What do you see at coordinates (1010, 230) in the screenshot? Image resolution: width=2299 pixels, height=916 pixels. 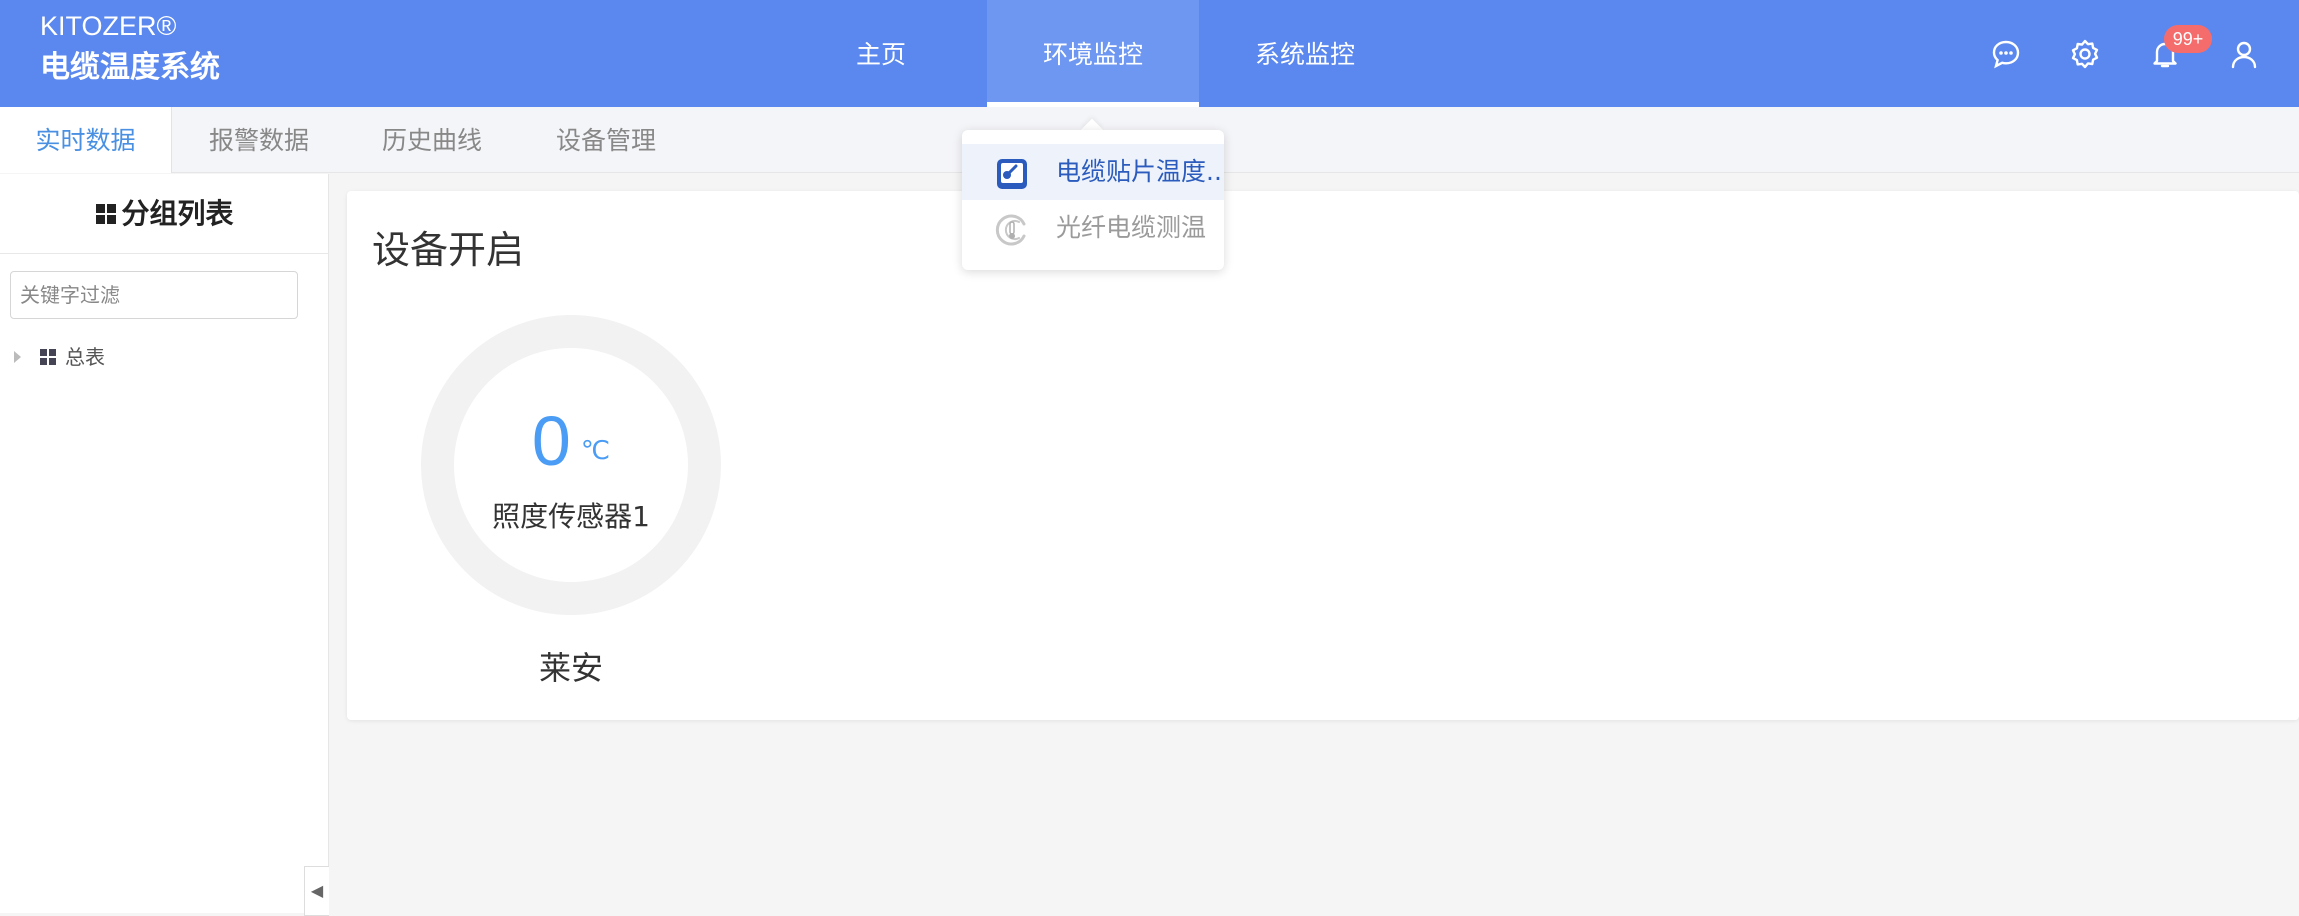 I see `fiber-thermometer-icon` at bounding box center [1010, 230].